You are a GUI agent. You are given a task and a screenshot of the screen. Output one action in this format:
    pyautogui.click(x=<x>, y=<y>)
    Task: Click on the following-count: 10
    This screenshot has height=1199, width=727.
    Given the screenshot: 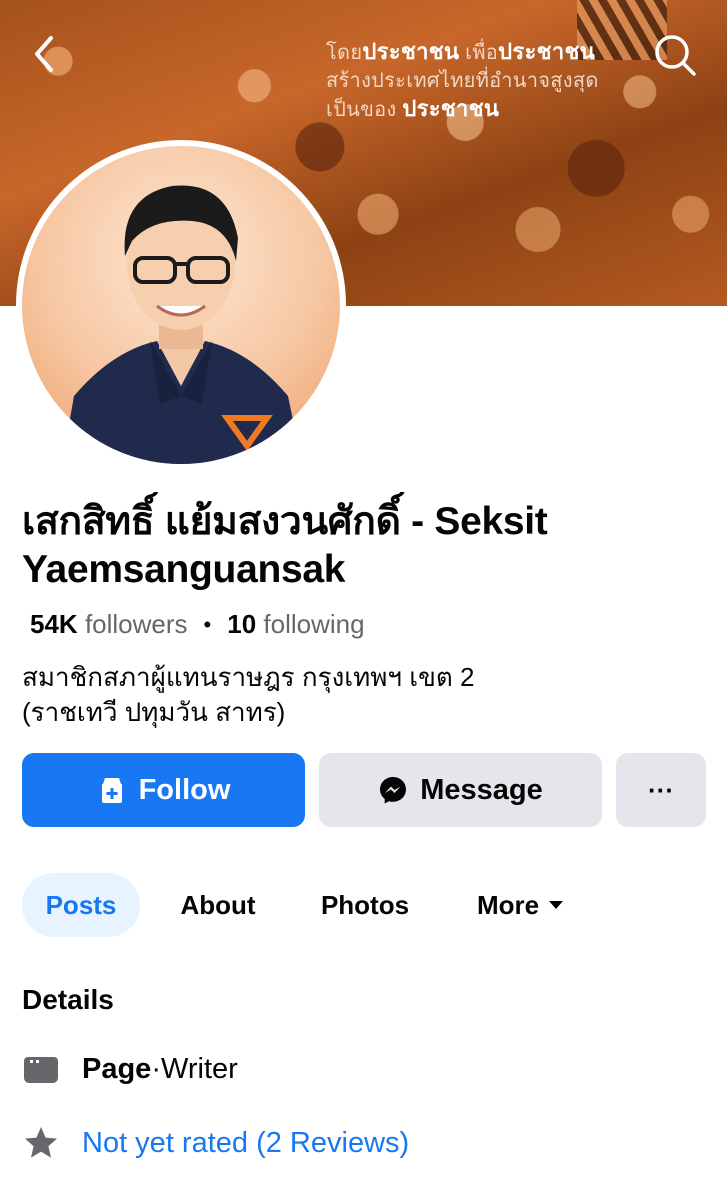 What is the action you would take?
    pyautogui.click(x=242, y=624)
    